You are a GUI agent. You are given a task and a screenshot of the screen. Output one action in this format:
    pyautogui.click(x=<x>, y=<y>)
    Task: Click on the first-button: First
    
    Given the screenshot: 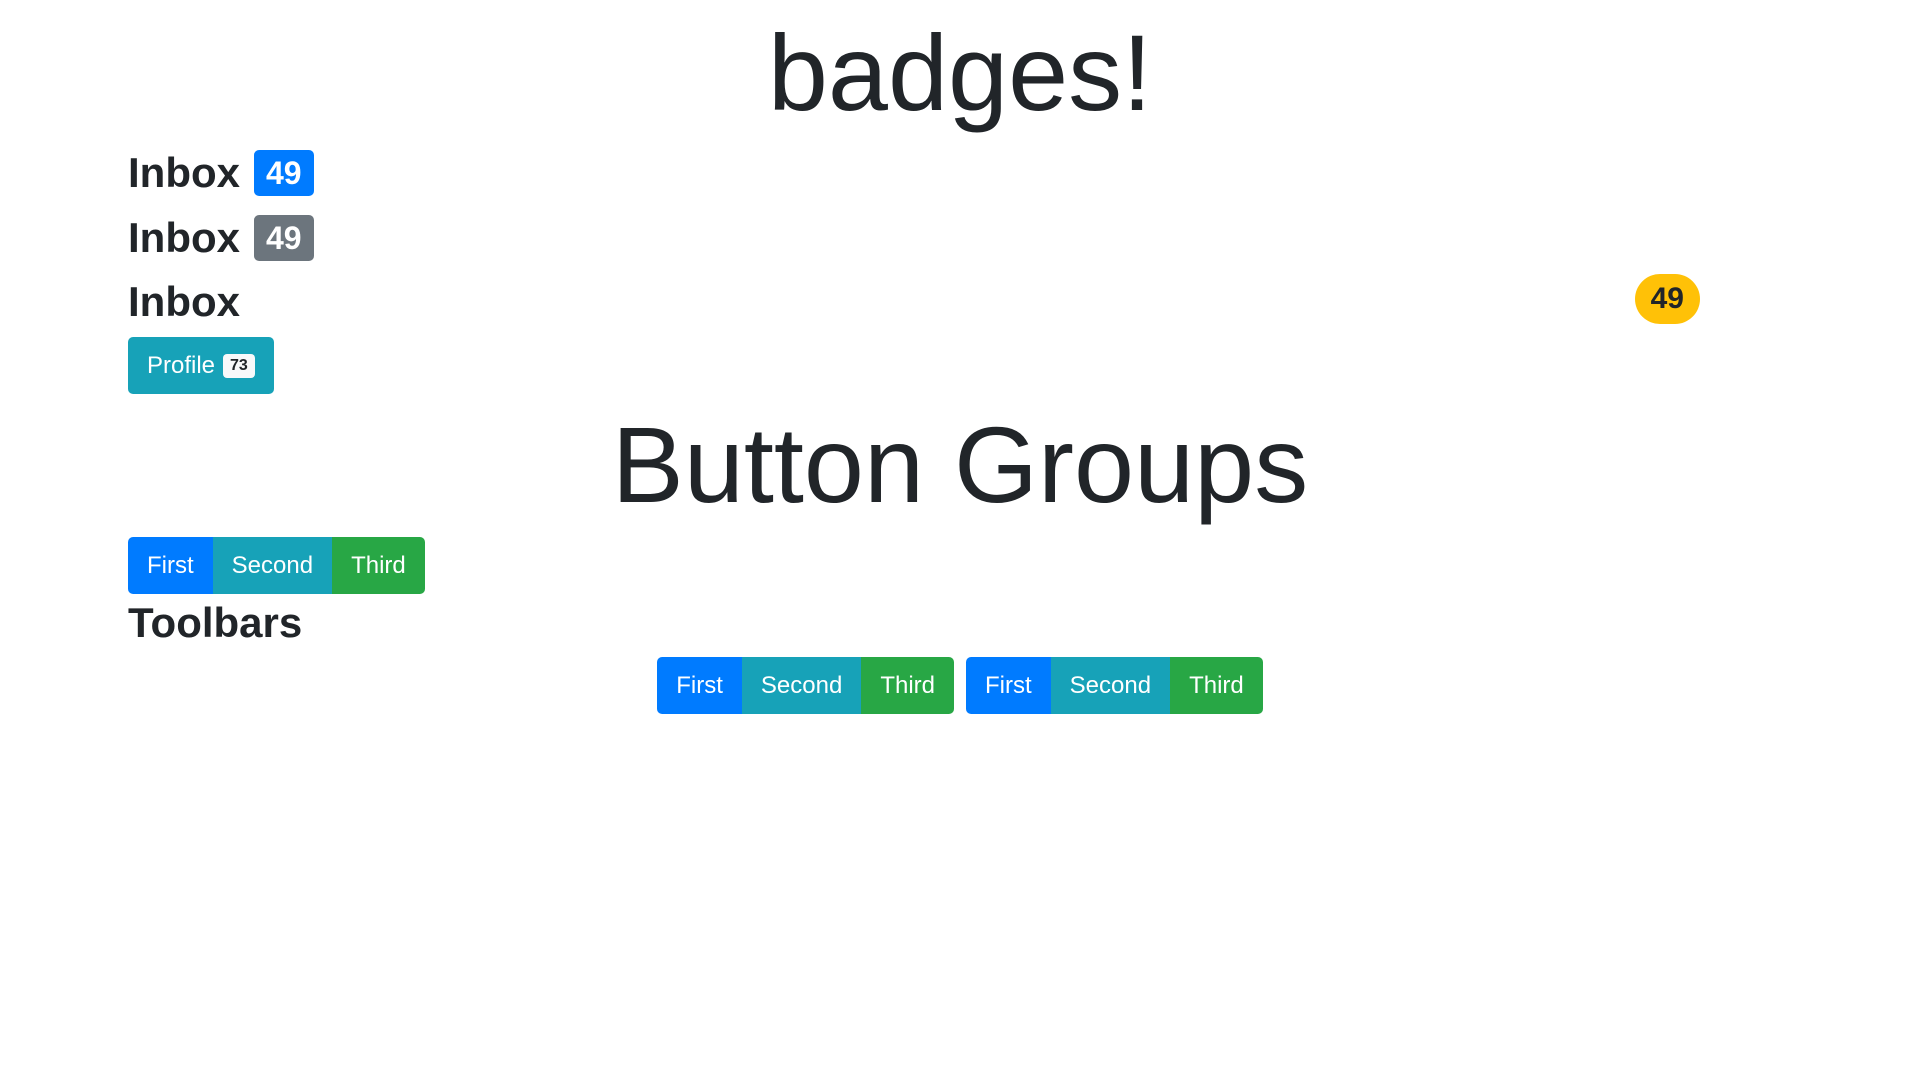 What is the action you would take?
    pyautogui.click(x=170, y=565)
    